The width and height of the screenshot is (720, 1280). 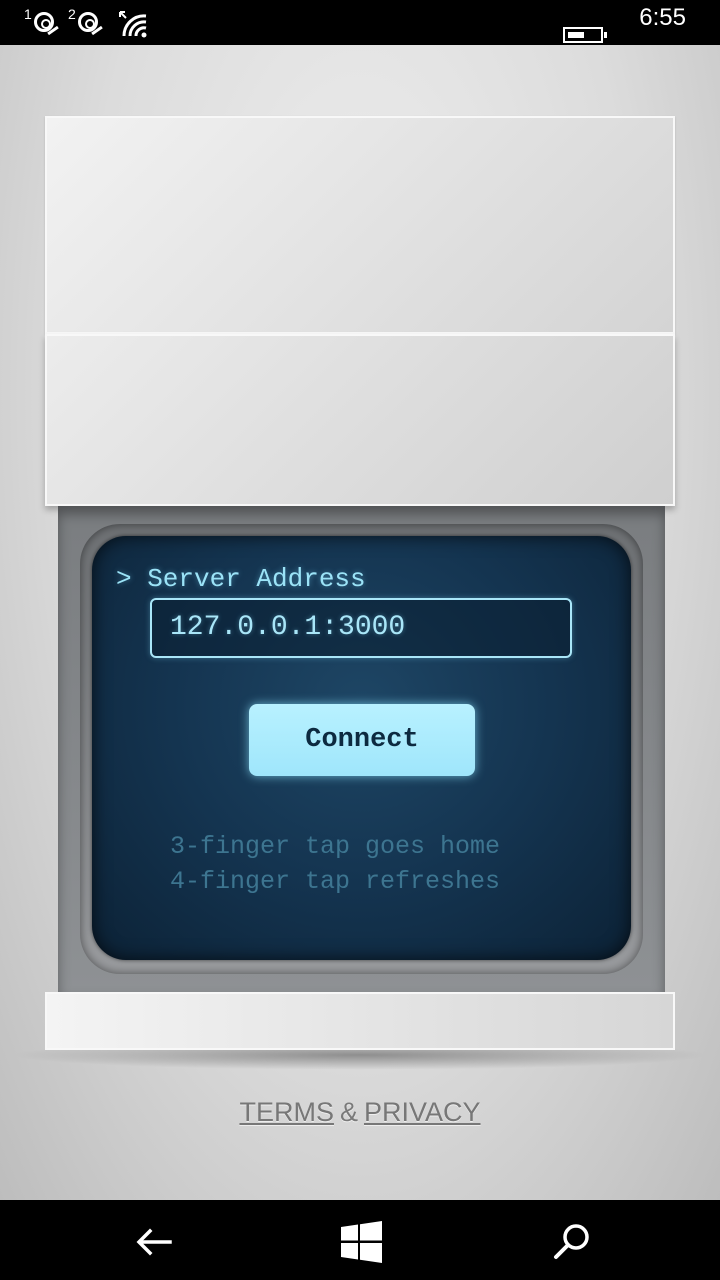 I want to click on legal-links: TERMS & PRIVACY, so click(x=360, y=1112).